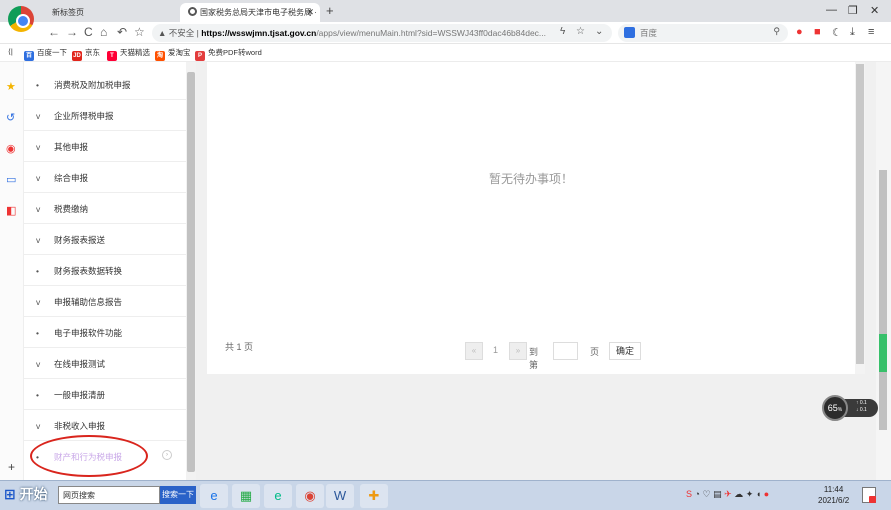 This screenshot has height=510, width=891. What do you see at coordinates (445, 53) in the screenshot?
I see `bookmarks-bar: ⟨| 百百度一下 JD 京东 T 天猫精选 淘爱淘宝 P 免费PDF转word` at bounding box center [445, 53].